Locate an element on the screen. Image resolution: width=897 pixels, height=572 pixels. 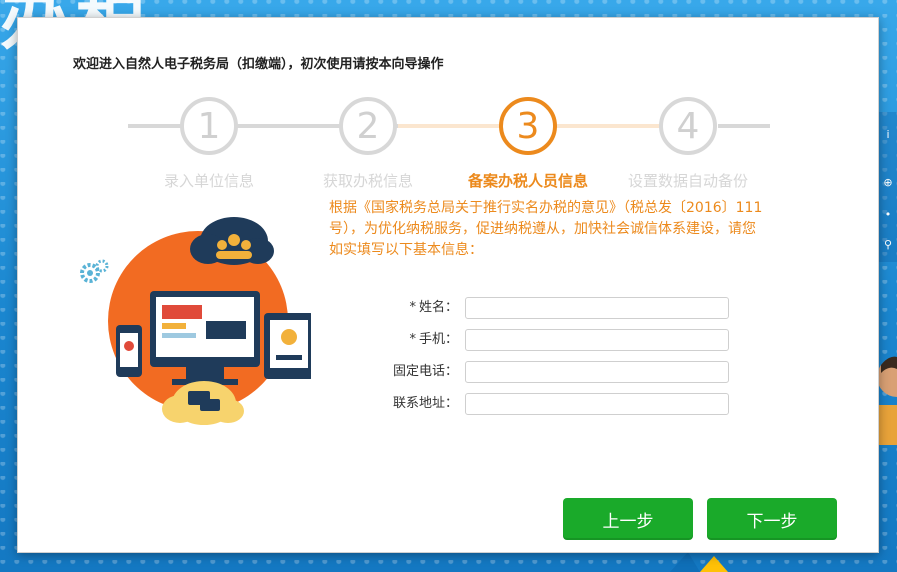
landline-label: 固定电话： is located at coordinates (425, 371).